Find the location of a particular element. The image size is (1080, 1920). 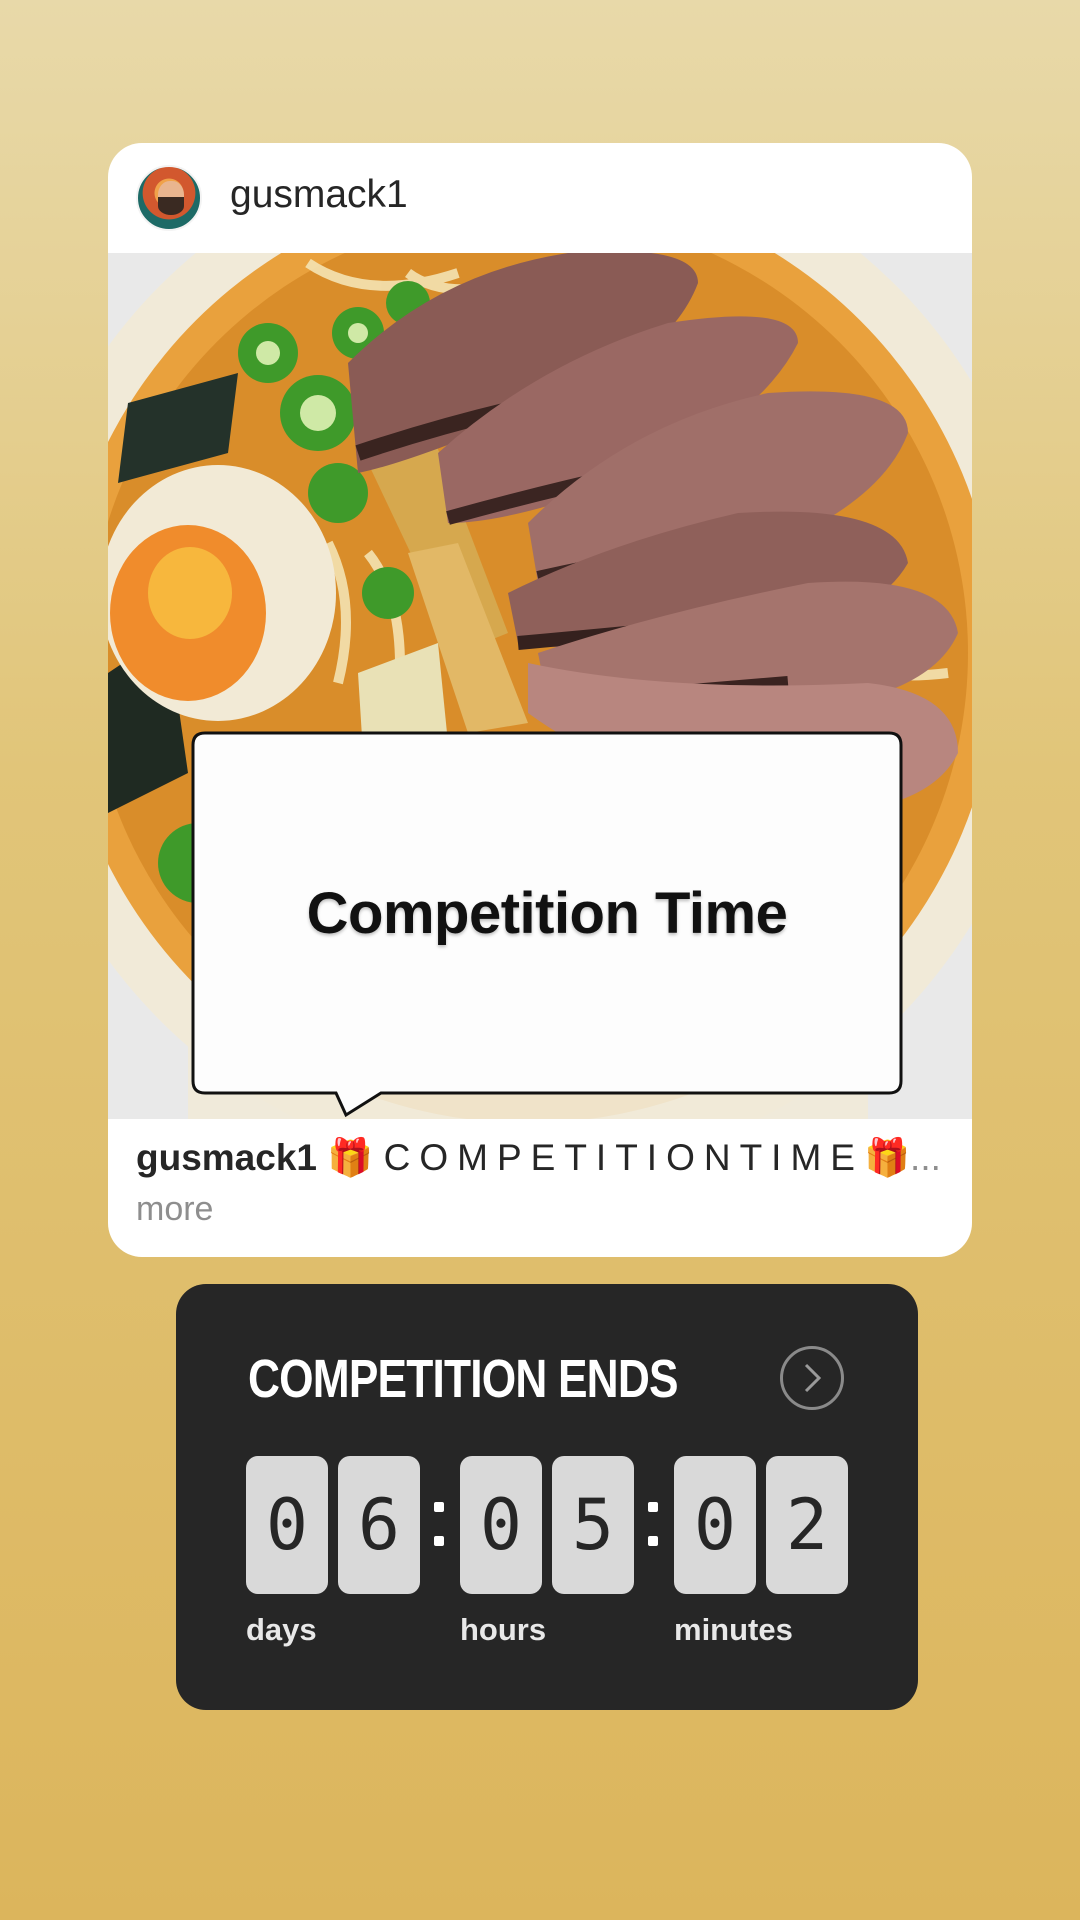

caption-username: gusmack1 is located at coordinates (226, 1157).